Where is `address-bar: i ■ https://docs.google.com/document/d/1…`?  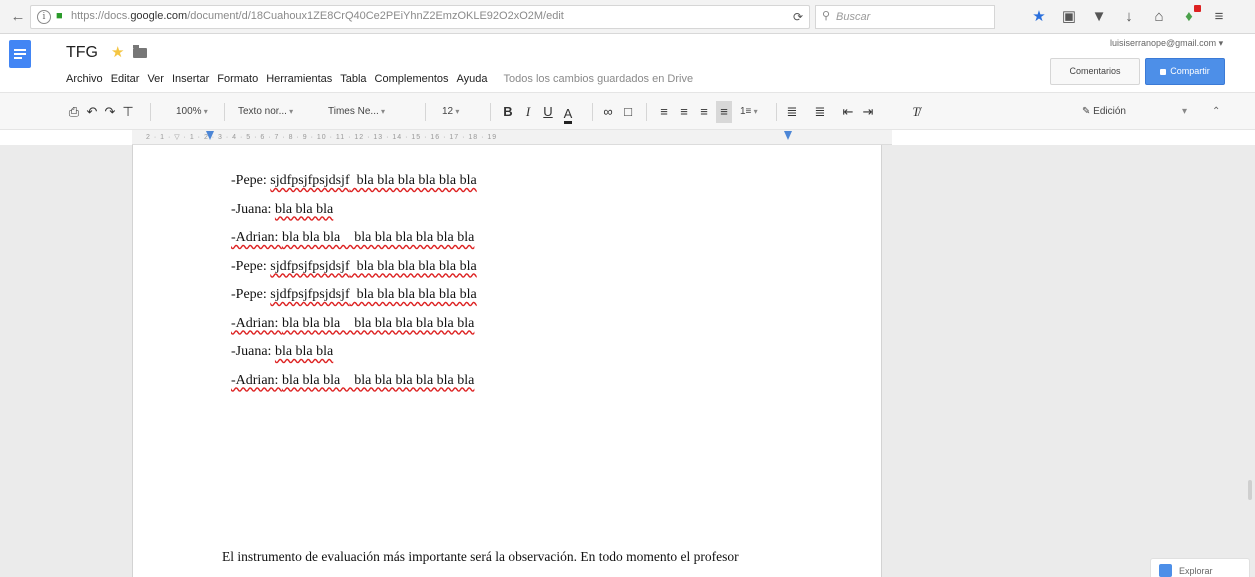 address-bar: i ■ https://docs.google.com/document/d/1… is located at coordinates (420, 17).